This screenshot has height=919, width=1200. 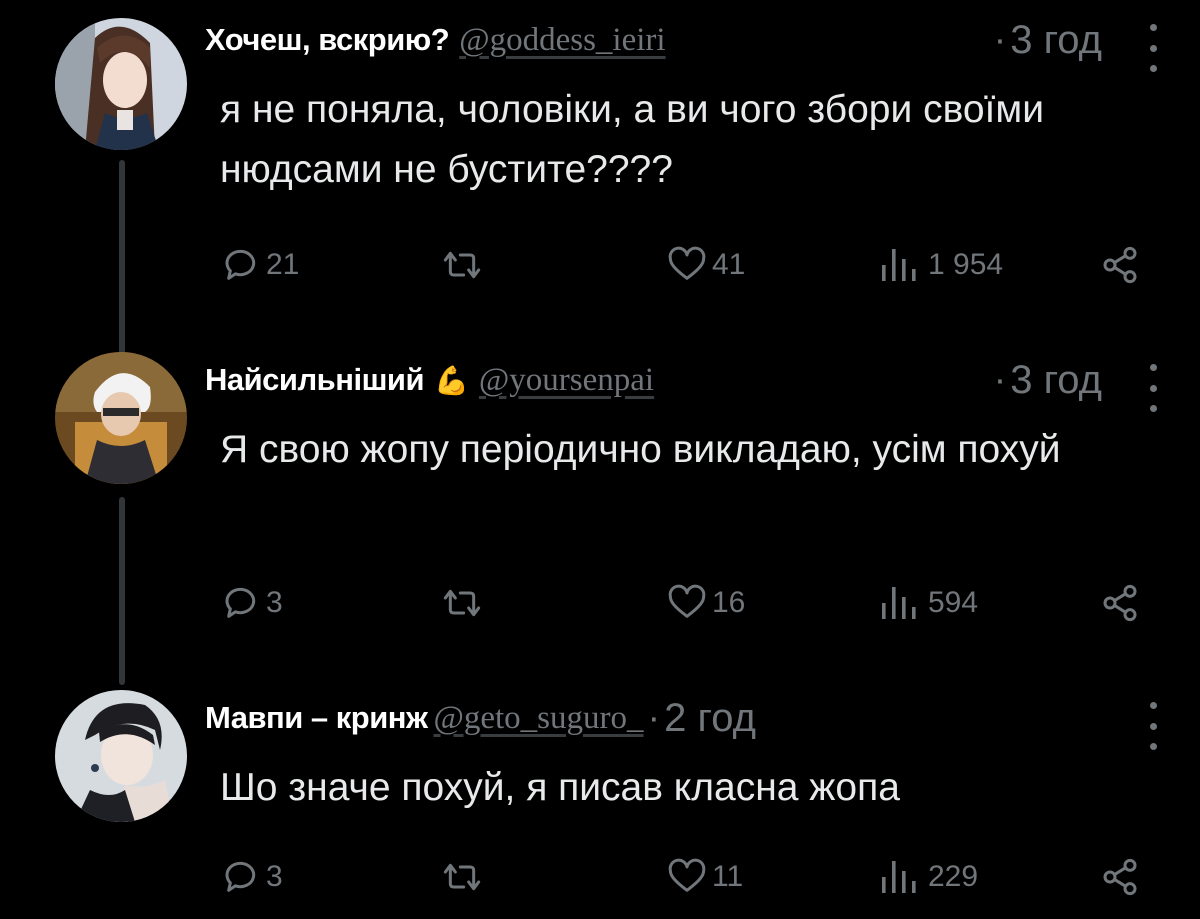 What do you see at coordinates (682, 380) in the screenshot?
I see `tweet-header: Найсильніший 💪 @yoursenpai · 3 год` at bounding box center [682, 380].